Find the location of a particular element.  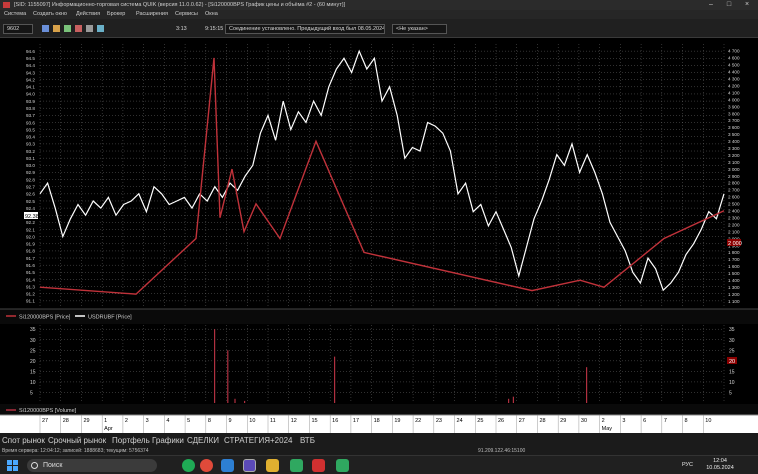

chart-icon is located at coordinates (56, 28).